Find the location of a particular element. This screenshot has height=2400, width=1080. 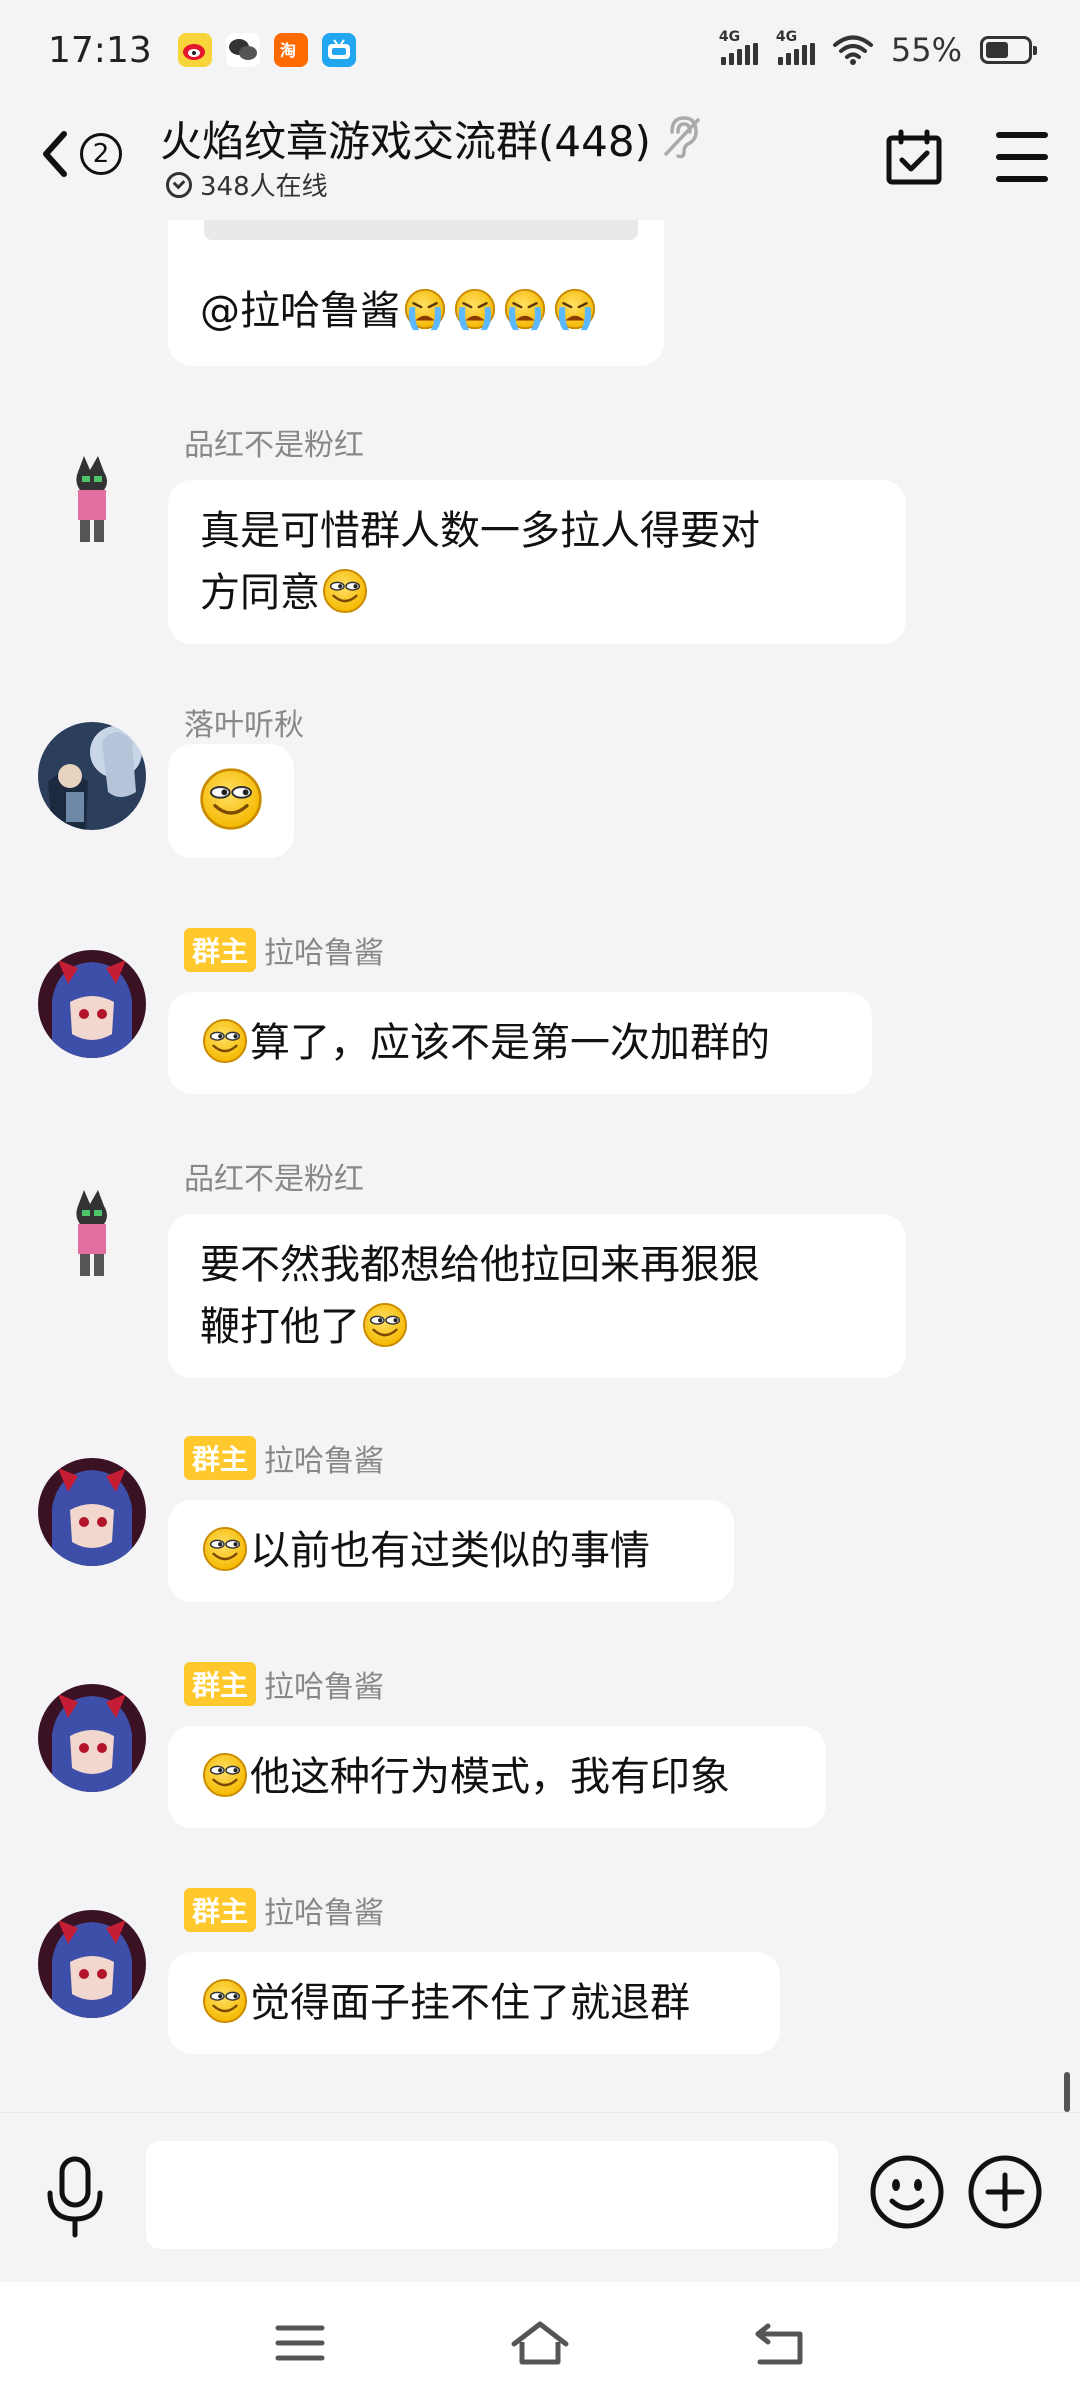

wechat-icon is located at coordinates (242, 50).